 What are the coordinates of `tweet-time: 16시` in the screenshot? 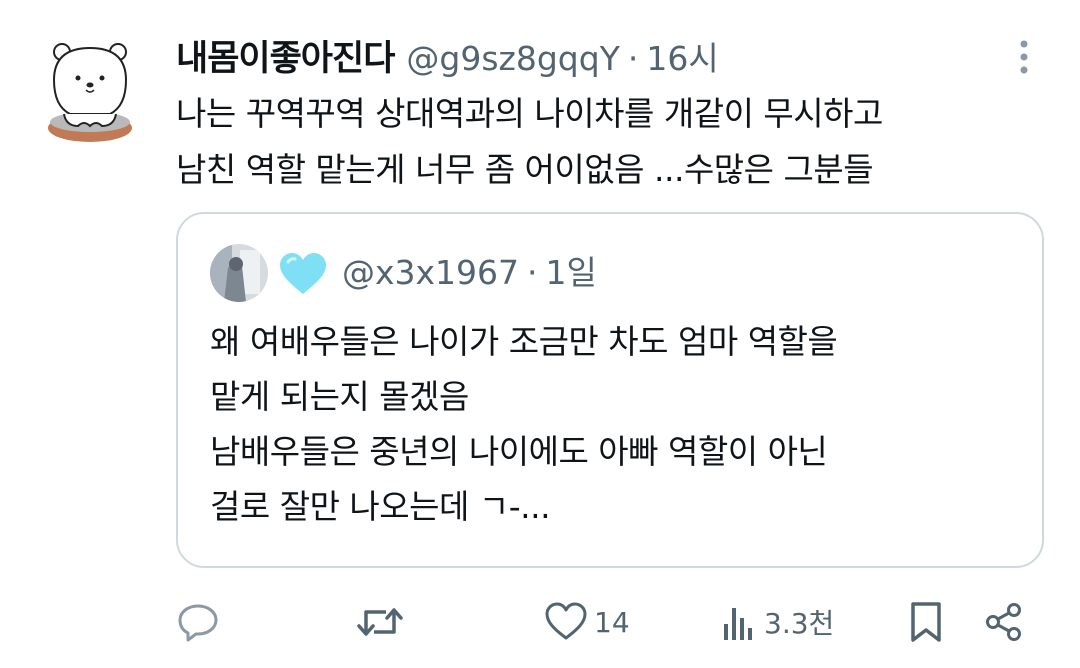 It's located at (682, 56).